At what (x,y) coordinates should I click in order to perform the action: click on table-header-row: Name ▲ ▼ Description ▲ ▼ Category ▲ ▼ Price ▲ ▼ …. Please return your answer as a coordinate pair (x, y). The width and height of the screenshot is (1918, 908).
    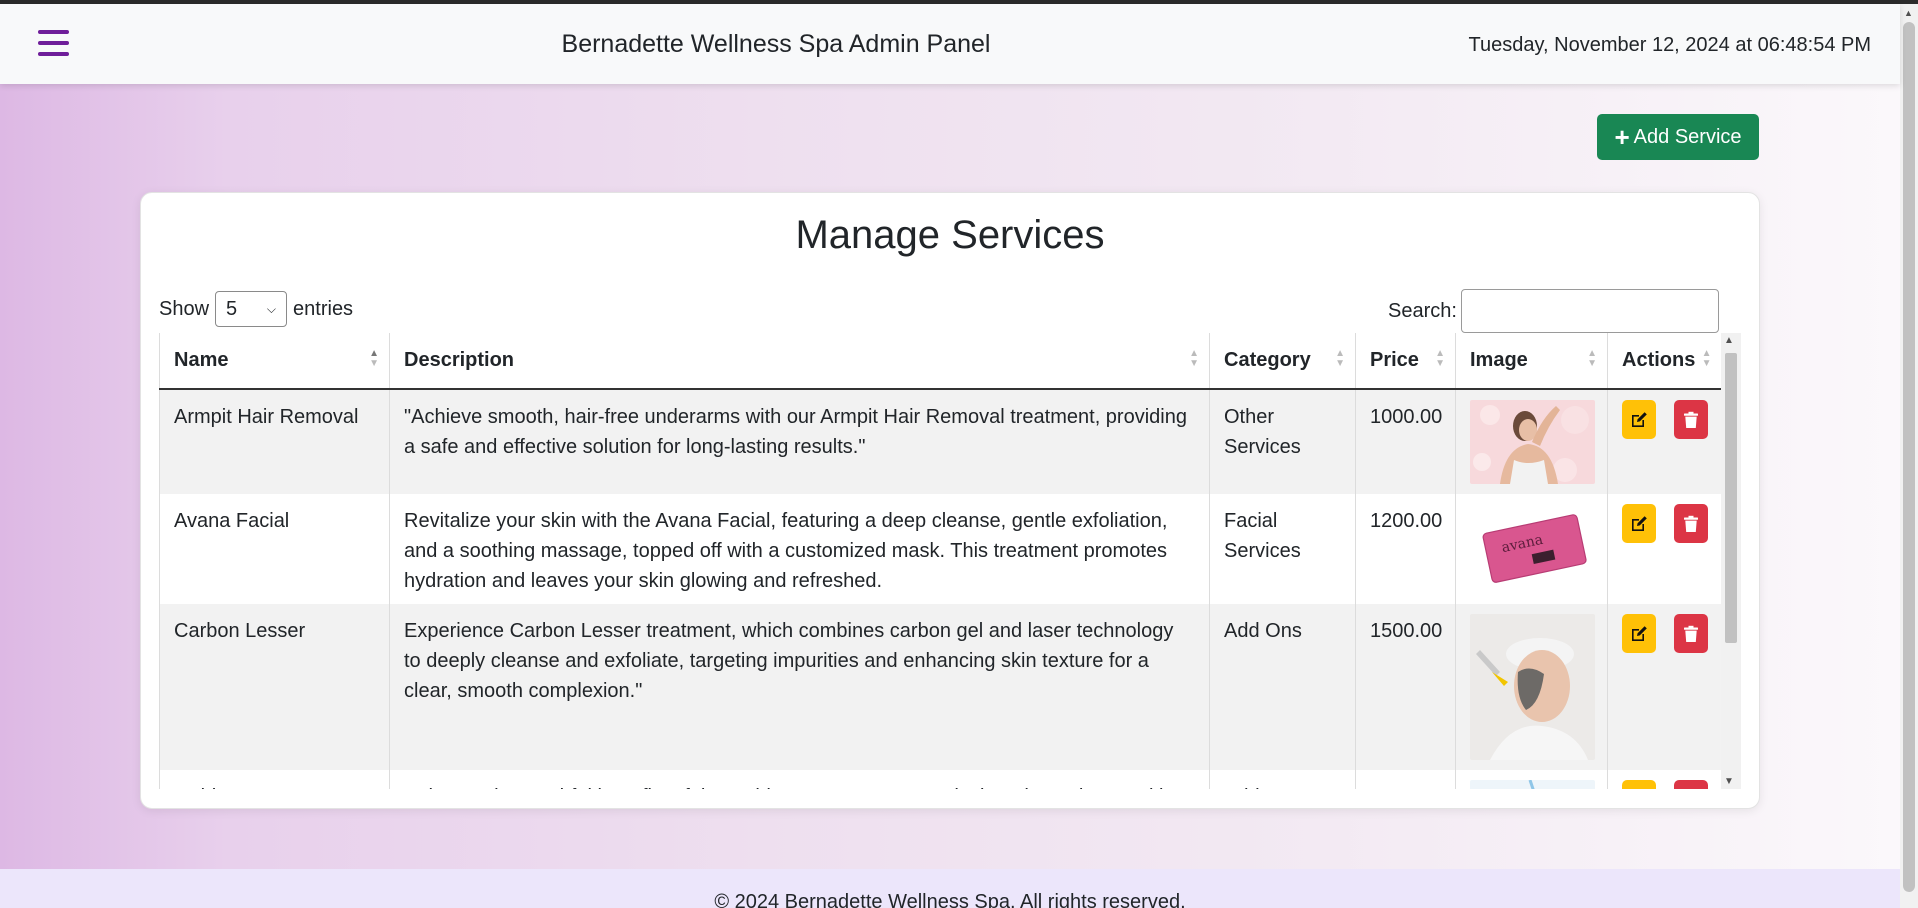
    Looking at the image, I should click on (940, 361).